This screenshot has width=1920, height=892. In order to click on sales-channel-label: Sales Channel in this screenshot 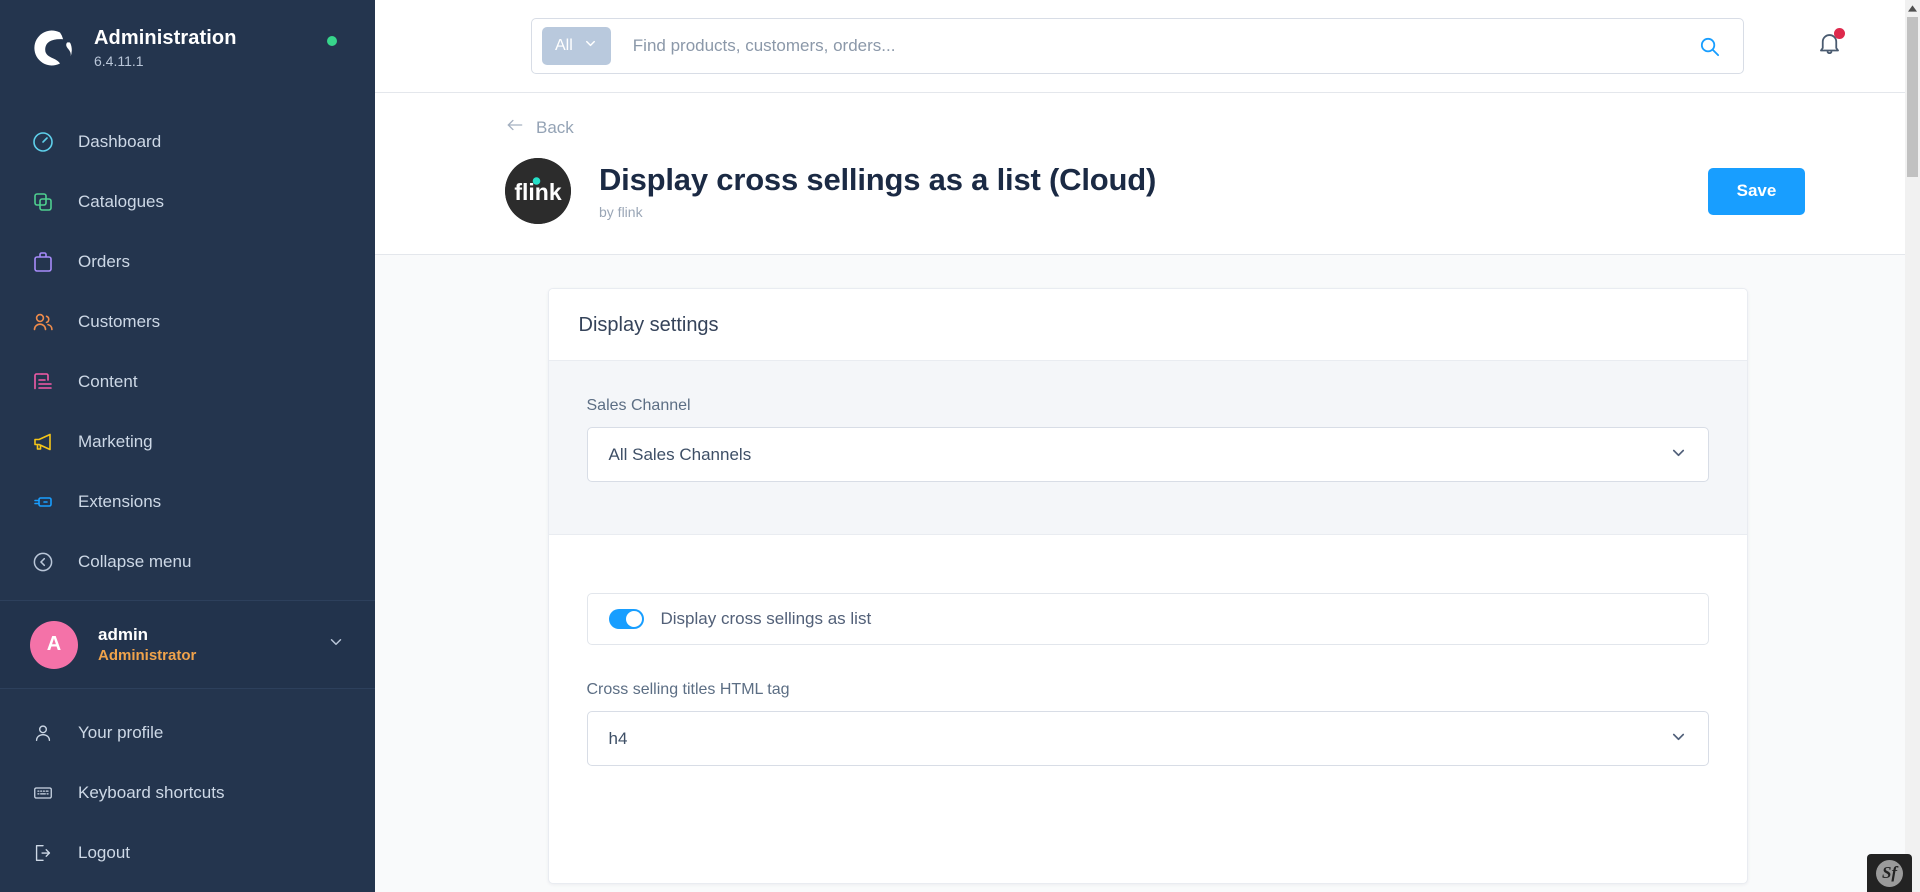, I will do `click(638, 405)`.